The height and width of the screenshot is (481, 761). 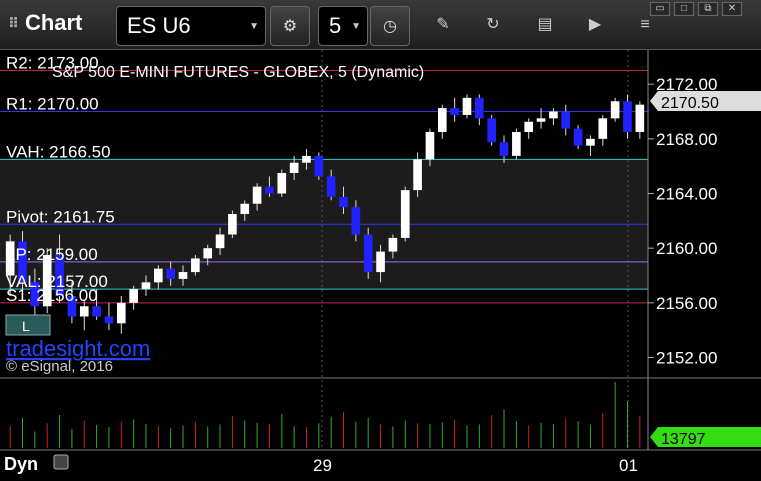 I want to click on interval-value: 5, so click(x=335, y=25).